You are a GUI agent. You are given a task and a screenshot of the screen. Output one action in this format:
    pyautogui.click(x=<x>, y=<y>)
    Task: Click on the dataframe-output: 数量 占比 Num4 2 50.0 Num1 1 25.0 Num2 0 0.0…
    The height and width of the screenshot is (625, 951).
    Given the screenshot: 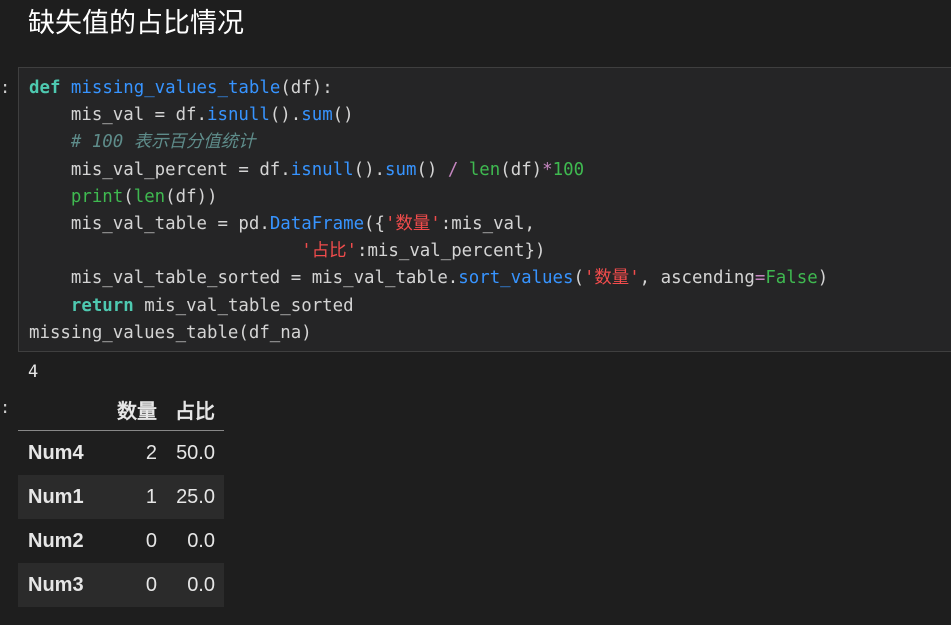 What is the action you would take?
    pyautogui.click(x=121, y=497)
    